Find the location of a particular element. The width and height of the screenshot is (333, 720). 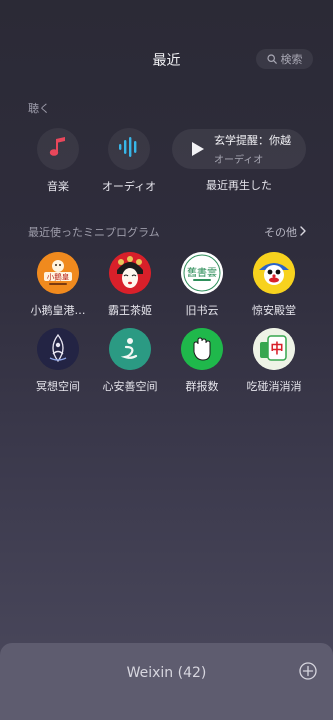

recent-track-title: 玄学提醒：你越 is located at coordinates (252, 140).